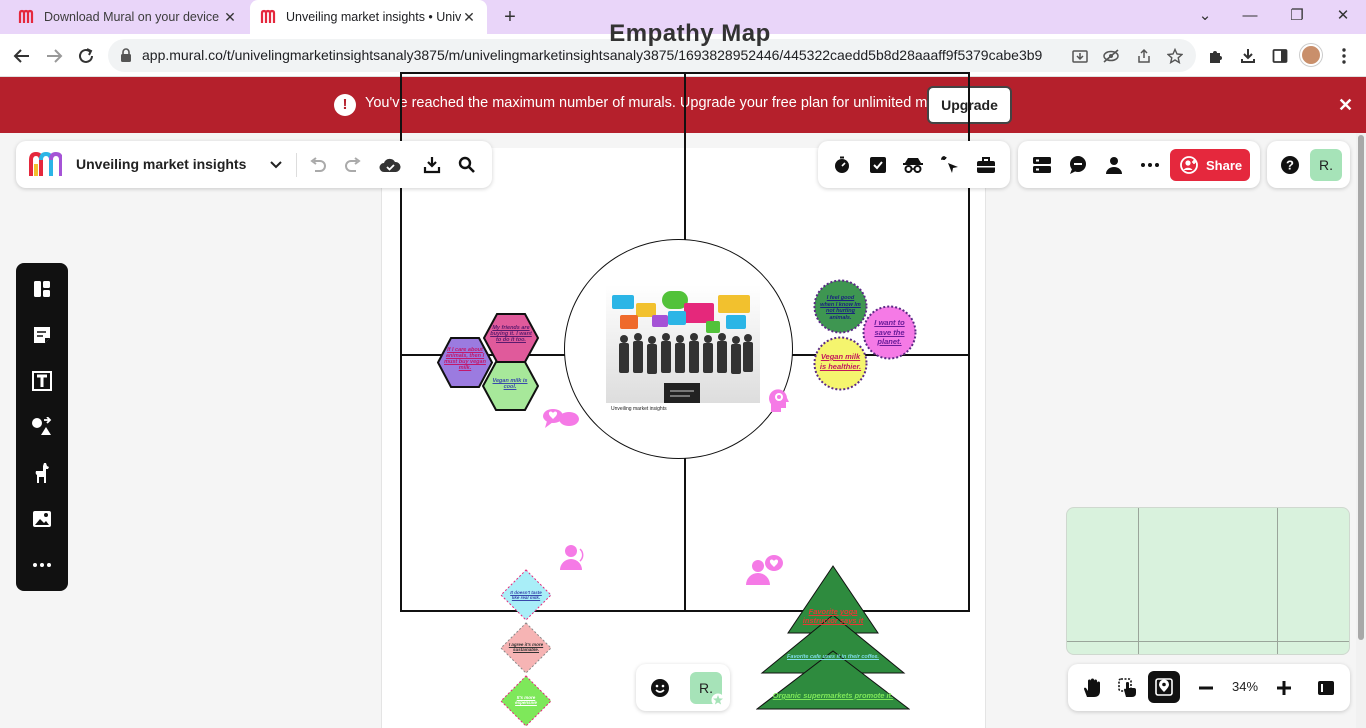  What do you see at coordinates (1311, 55) in the screenshot?
I see `browser-profile-avatar` at bounding box center [1311, 55].